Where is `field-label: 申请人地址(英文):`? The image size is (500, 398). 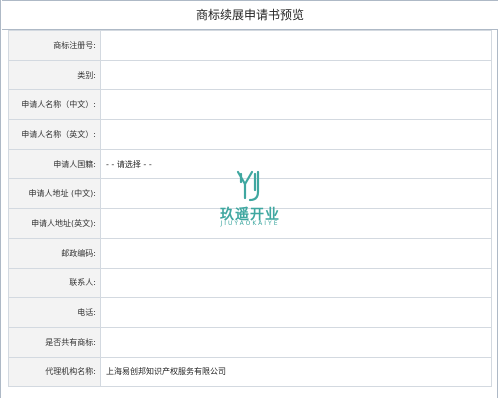
field-label: 申请人地址(英文): is located at coordinates (54, 223).